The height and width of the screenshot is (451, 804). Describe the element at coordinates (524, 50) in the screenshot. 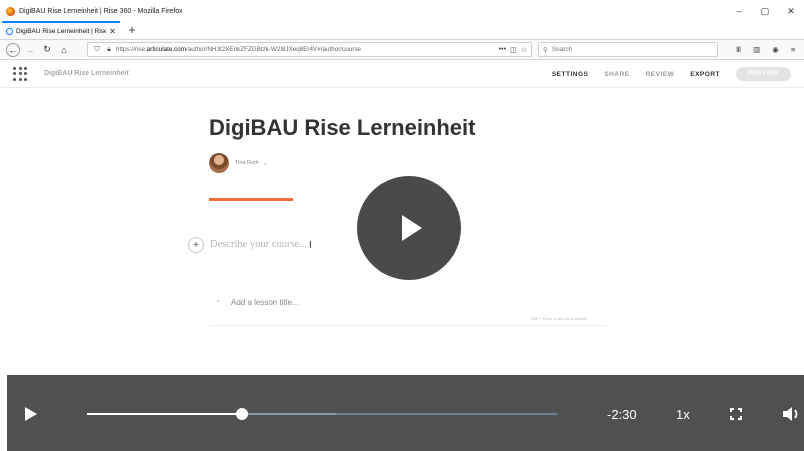

I see `bookmark-star-icon: ☆` at that location.